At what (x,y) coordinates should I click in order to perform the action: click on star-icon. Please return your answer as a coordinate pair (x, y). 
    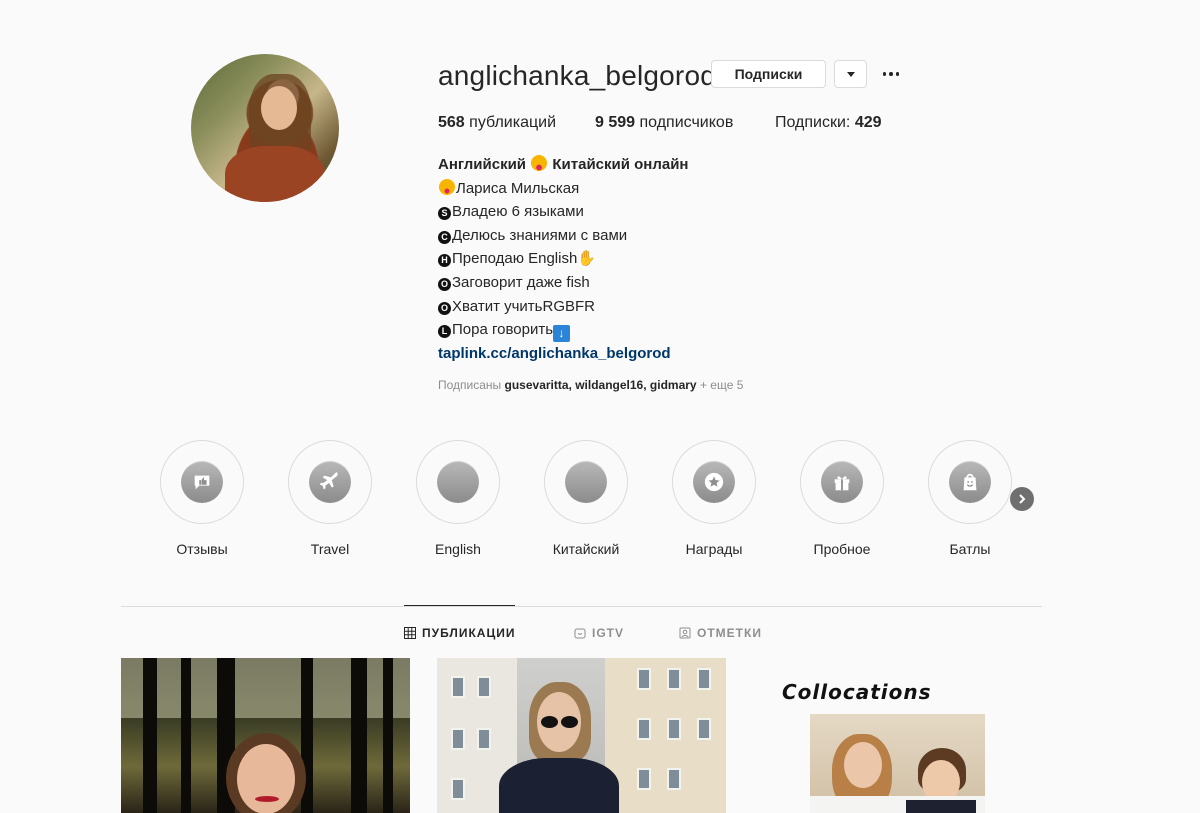
    Looking at the image, I should click on (714, 482).